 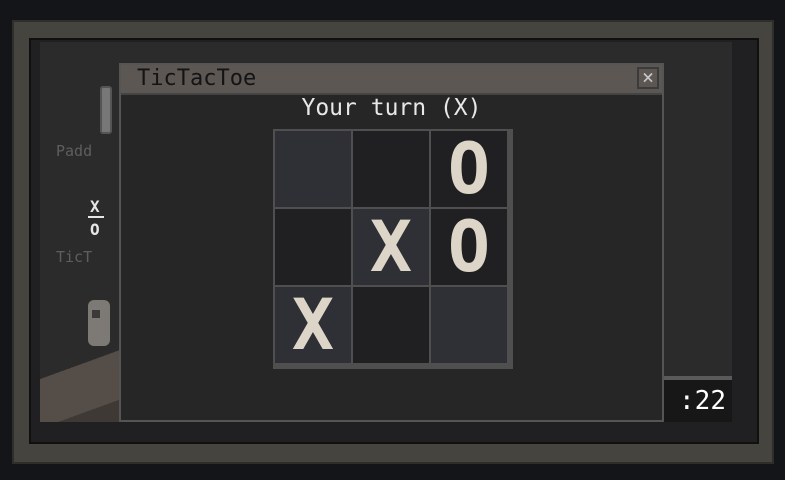 I want to click on dog-icon, so click(x=99, y=323).